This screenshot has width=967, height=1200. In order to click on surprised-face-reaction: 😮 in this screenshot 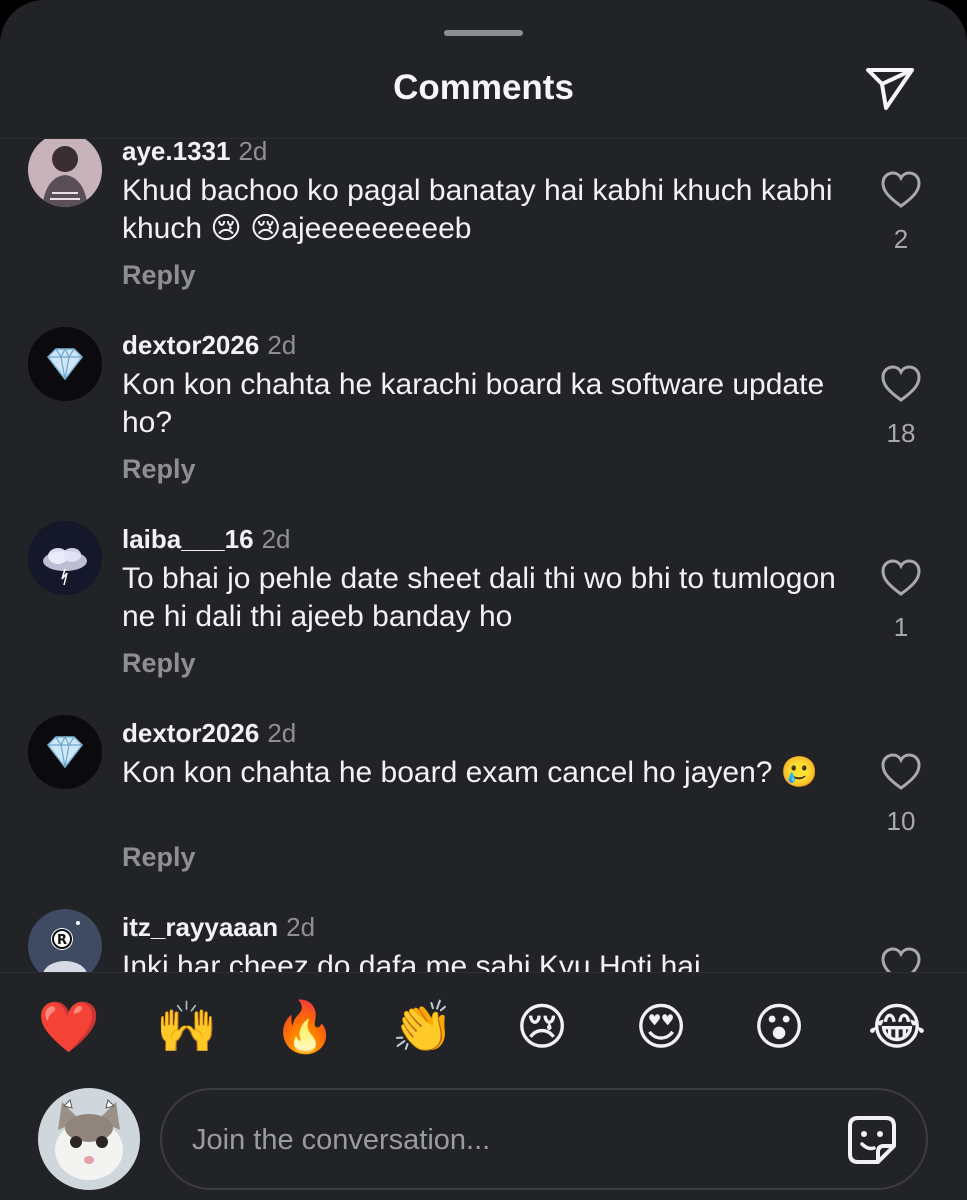, I will do `click(779, 1027)`.